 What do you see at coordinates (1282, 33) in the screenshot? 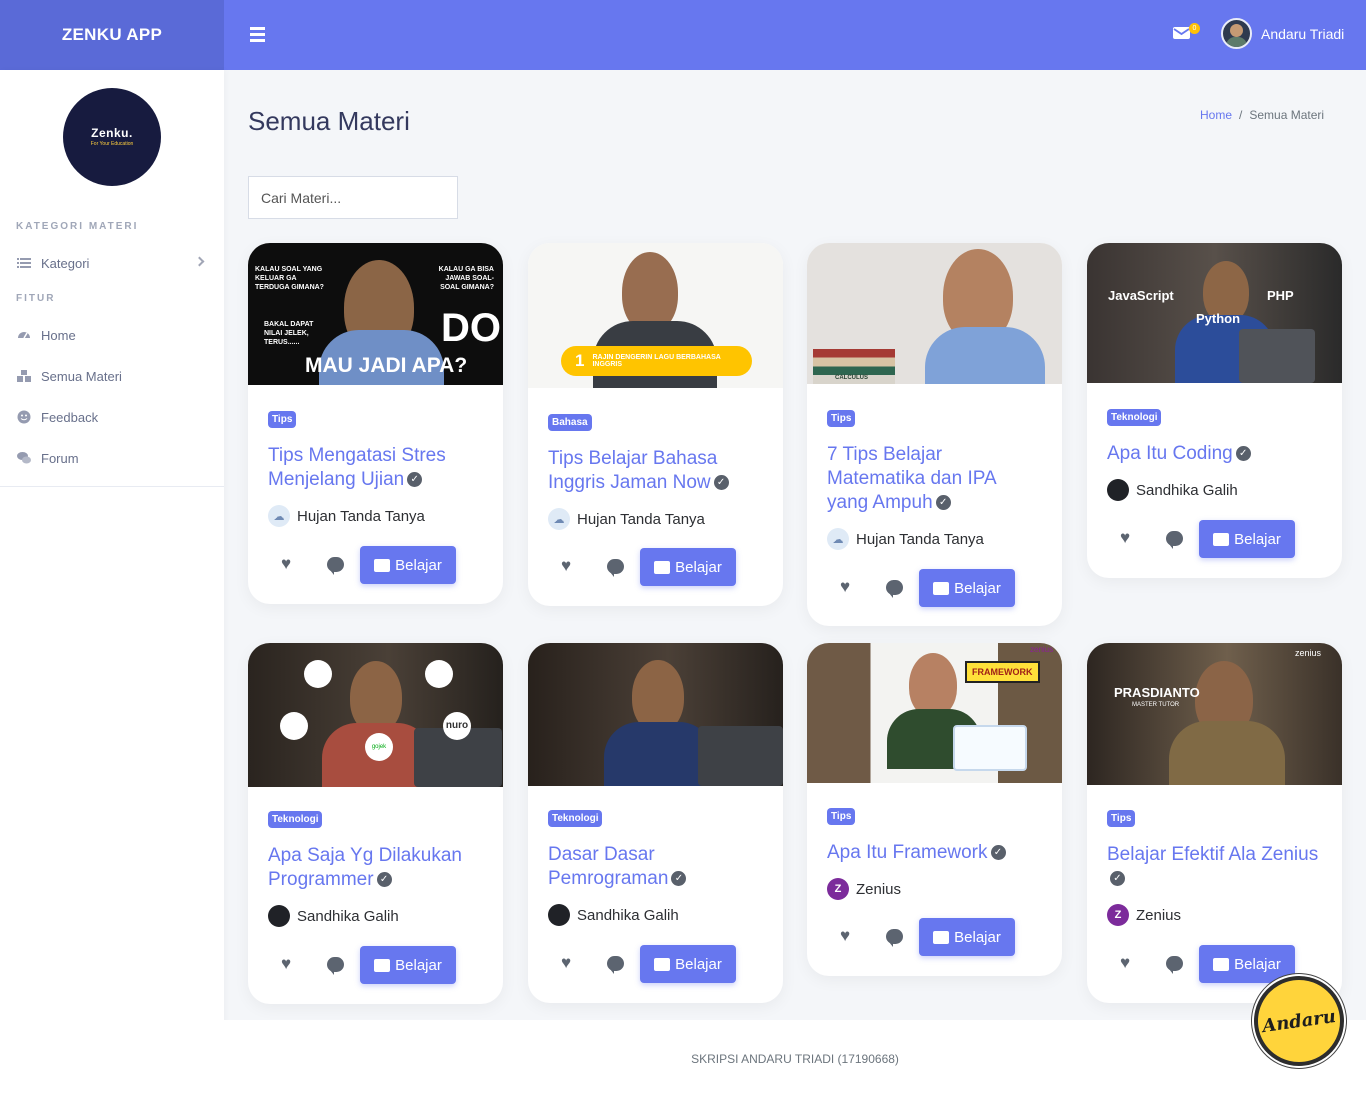
I see `user-menu: Andaru Triadi` at bounding box center [1282, 33].